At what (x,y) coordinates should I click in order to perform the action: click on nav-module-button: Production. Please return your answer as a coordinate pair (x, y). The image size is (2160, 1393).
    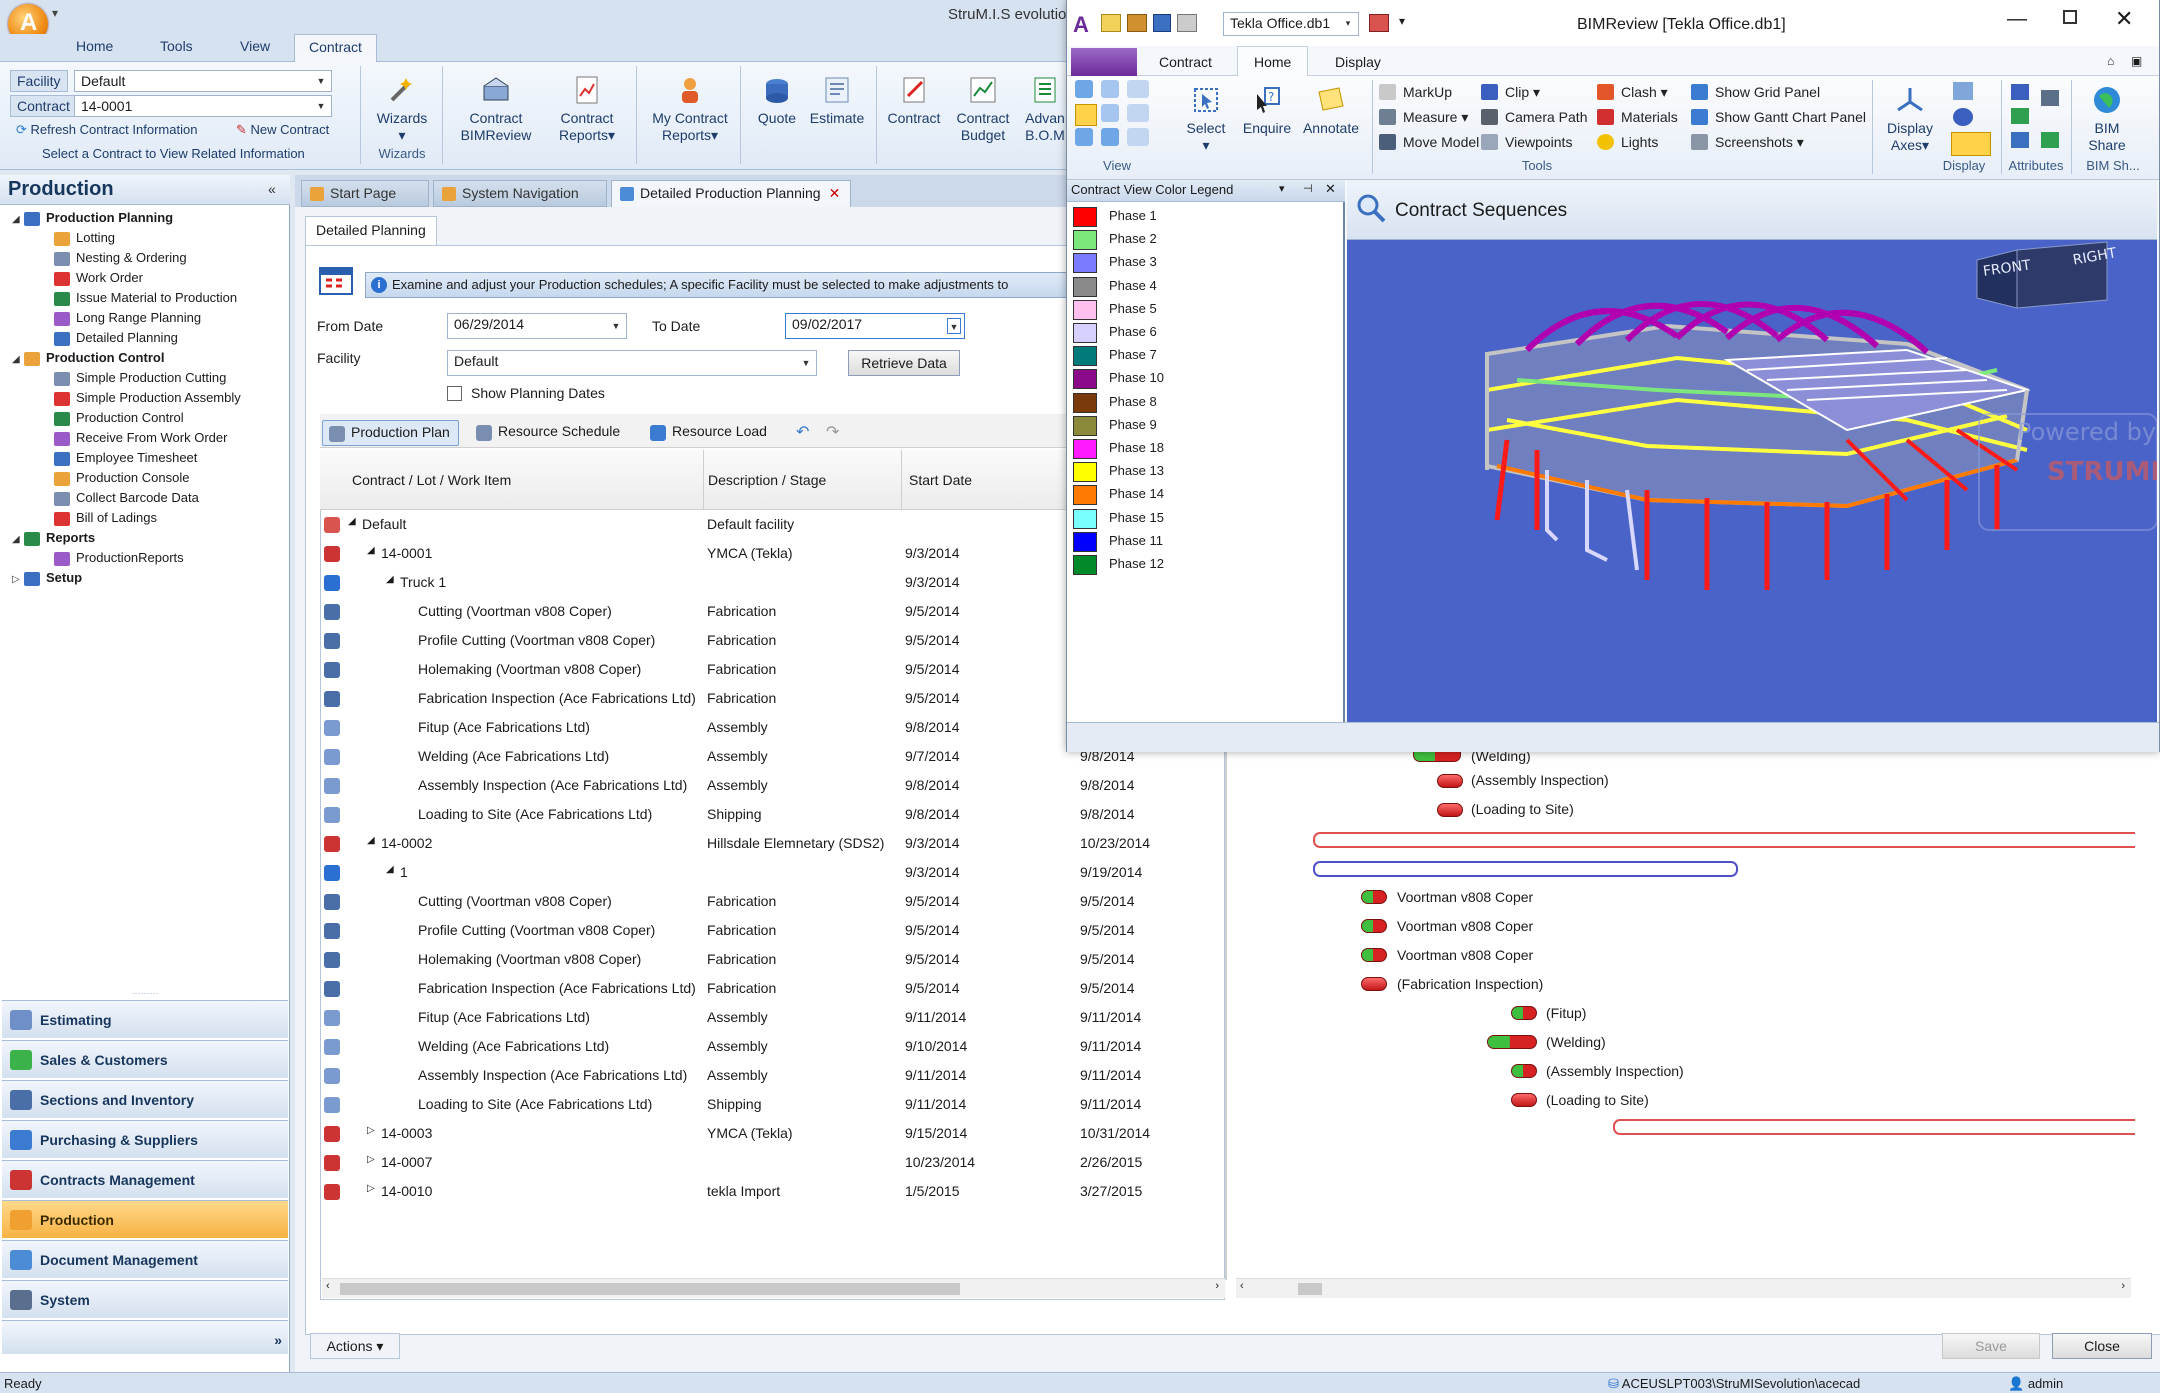
    Looking at the image, I should click on (145, 1219).